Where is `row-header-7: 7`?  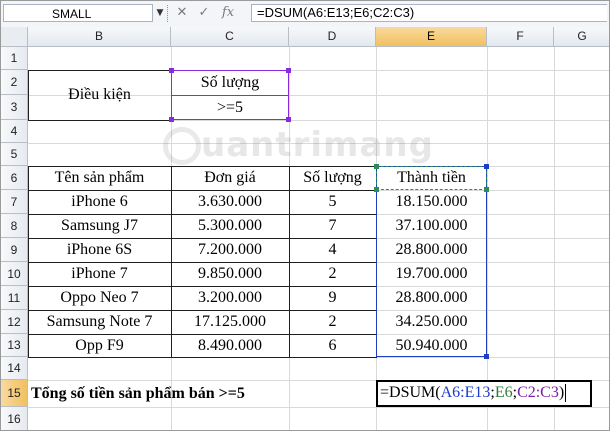
row-header-7: 7 is located at coordinates (14, 202).